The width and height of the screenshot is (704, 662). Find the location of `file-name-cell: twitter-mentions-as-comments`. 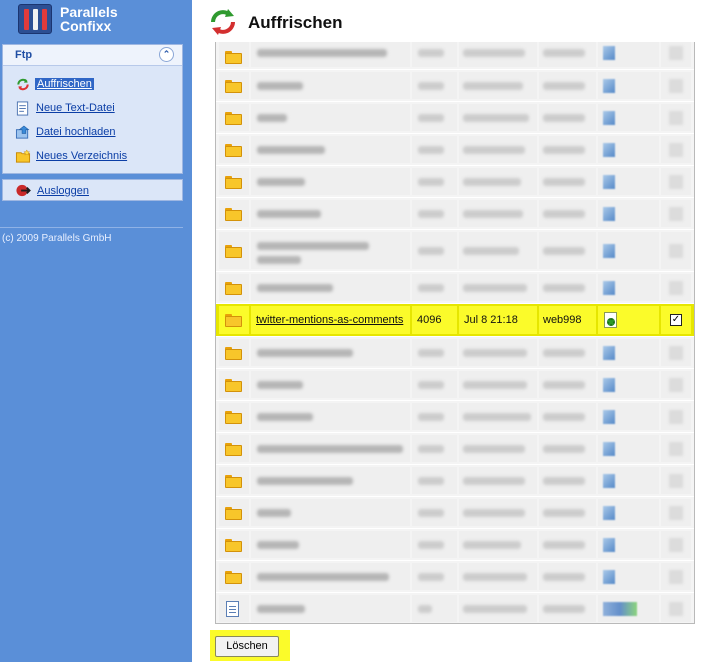

file-name-cell: twitter-mentions-as-comments is located at coordinates (330, 320).